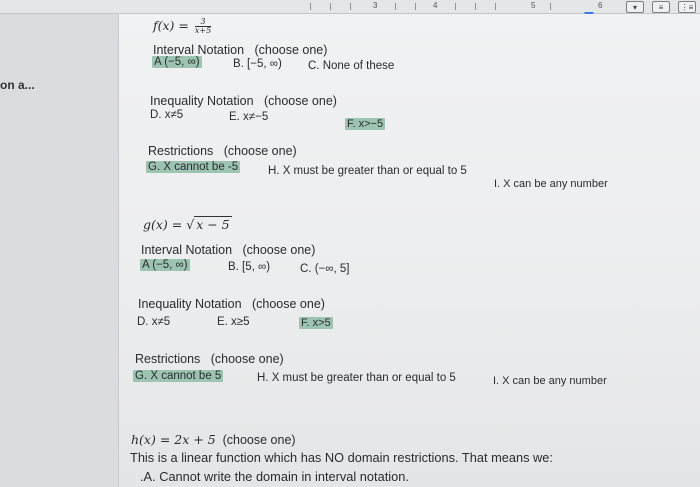 This screenshot has width=700, height=487. I want to click on toolbar: ▾ ≡ ⋮≡, so click(661, 7).